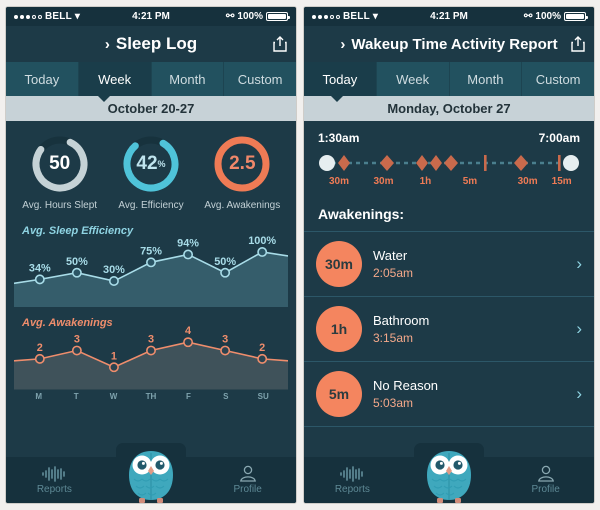 This screenshot has width=600, height=510. I want to click on svg-text: 30%, so click(114, 270).